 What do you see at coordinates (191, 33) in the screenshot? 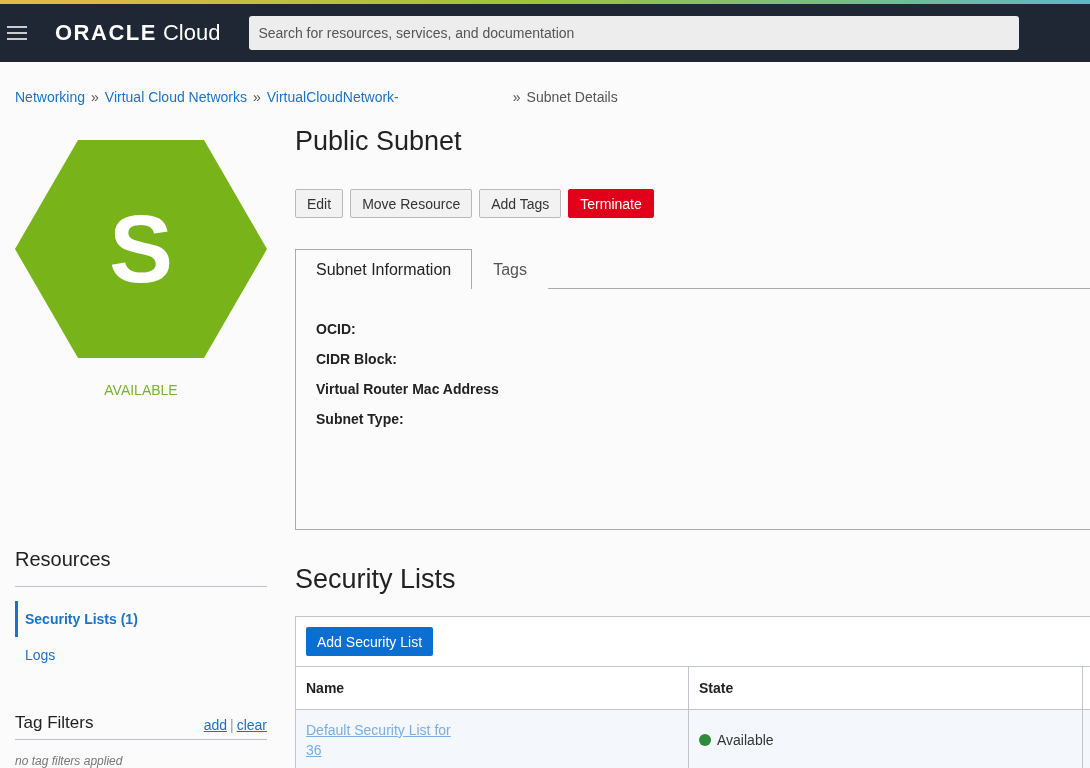
I see `logo-text: Cloud` at bounding box center [191, 33].